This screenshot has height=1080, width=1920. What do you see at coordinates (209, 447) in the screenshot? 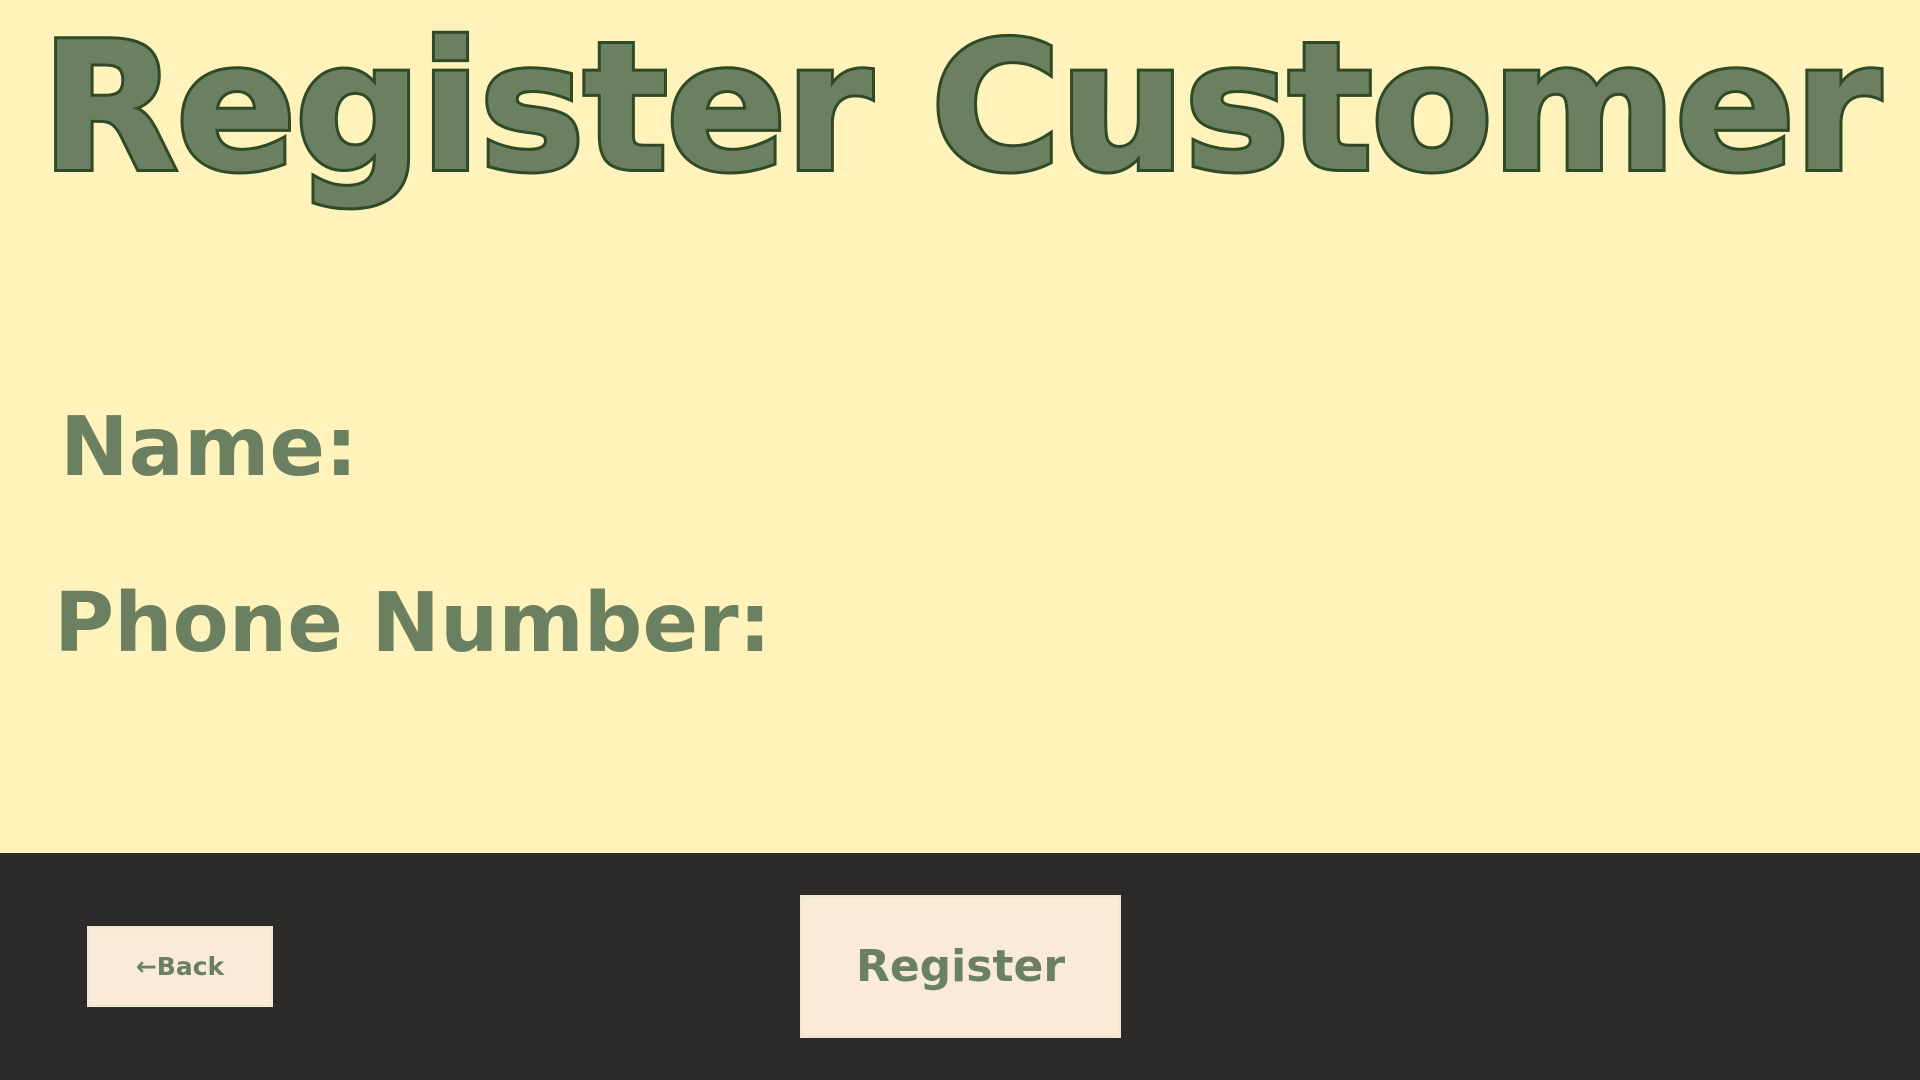
I see `name-label: Name:` at bounding box center [209, 447].